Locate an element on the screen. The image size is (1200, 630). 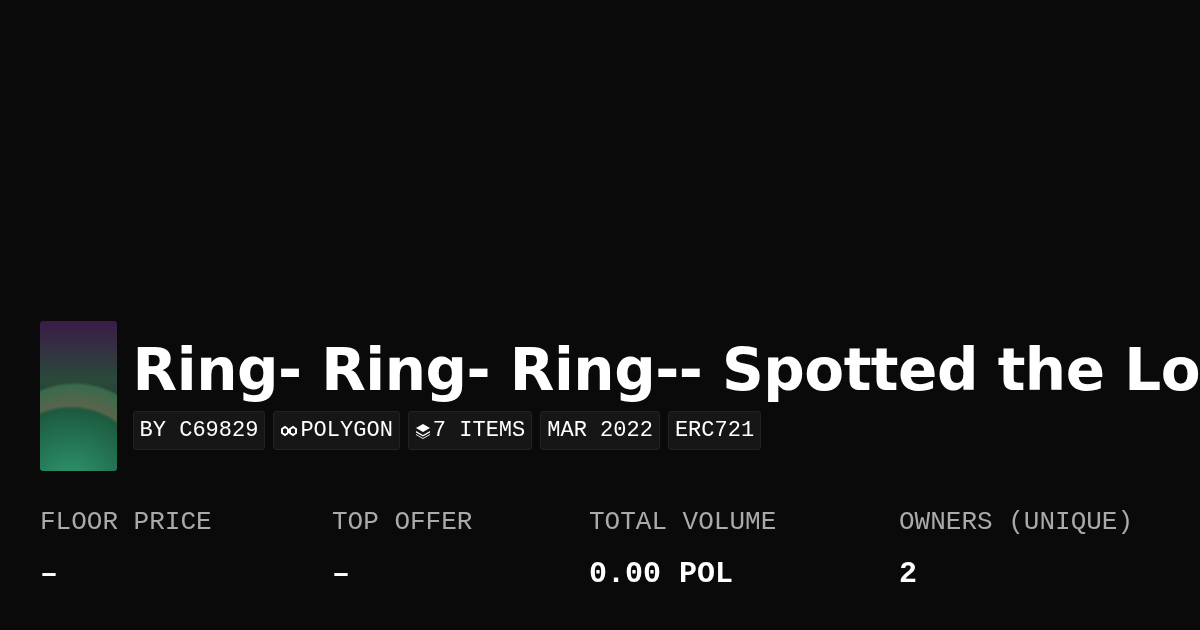
tag-label: MAR 2022 is located at coordinates (600, 430).